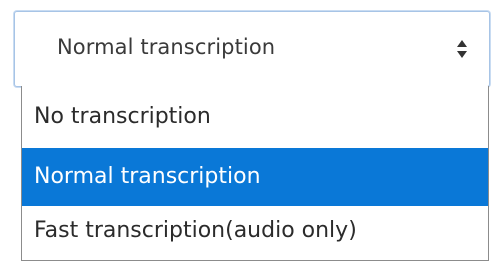  Describe the element at coordinates (462, 49) in the screenshot. I see `up-down-sort-icon` at that location.